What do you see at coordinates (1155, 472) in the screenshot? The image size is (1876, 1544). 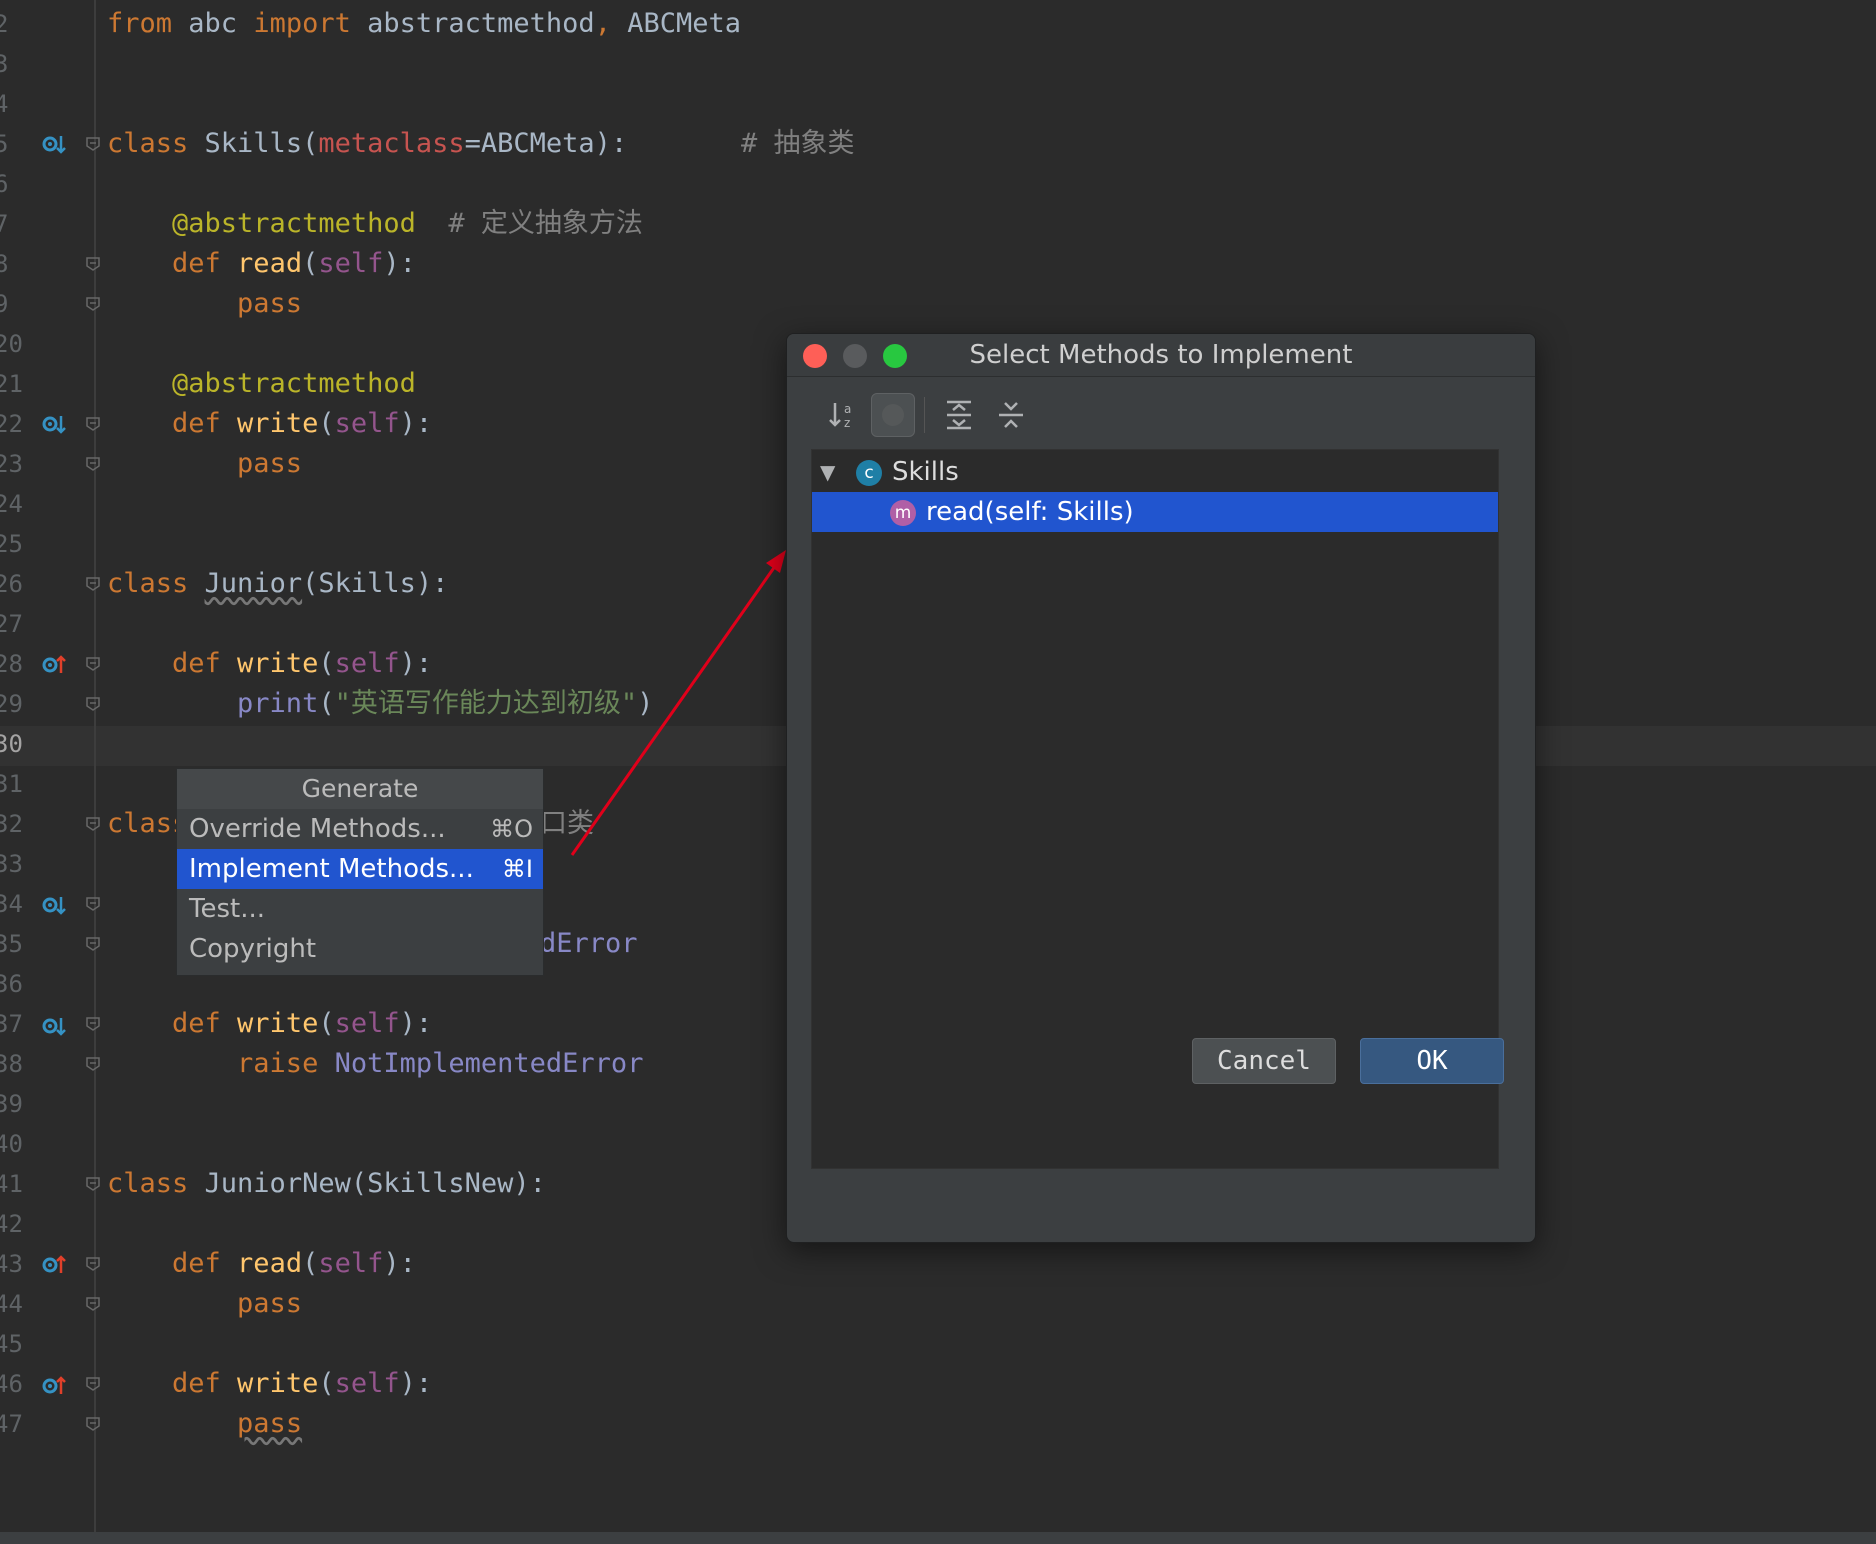 I see `tree-node-class-skills: ▼ c Skills` at bounding box center [1155, 472].